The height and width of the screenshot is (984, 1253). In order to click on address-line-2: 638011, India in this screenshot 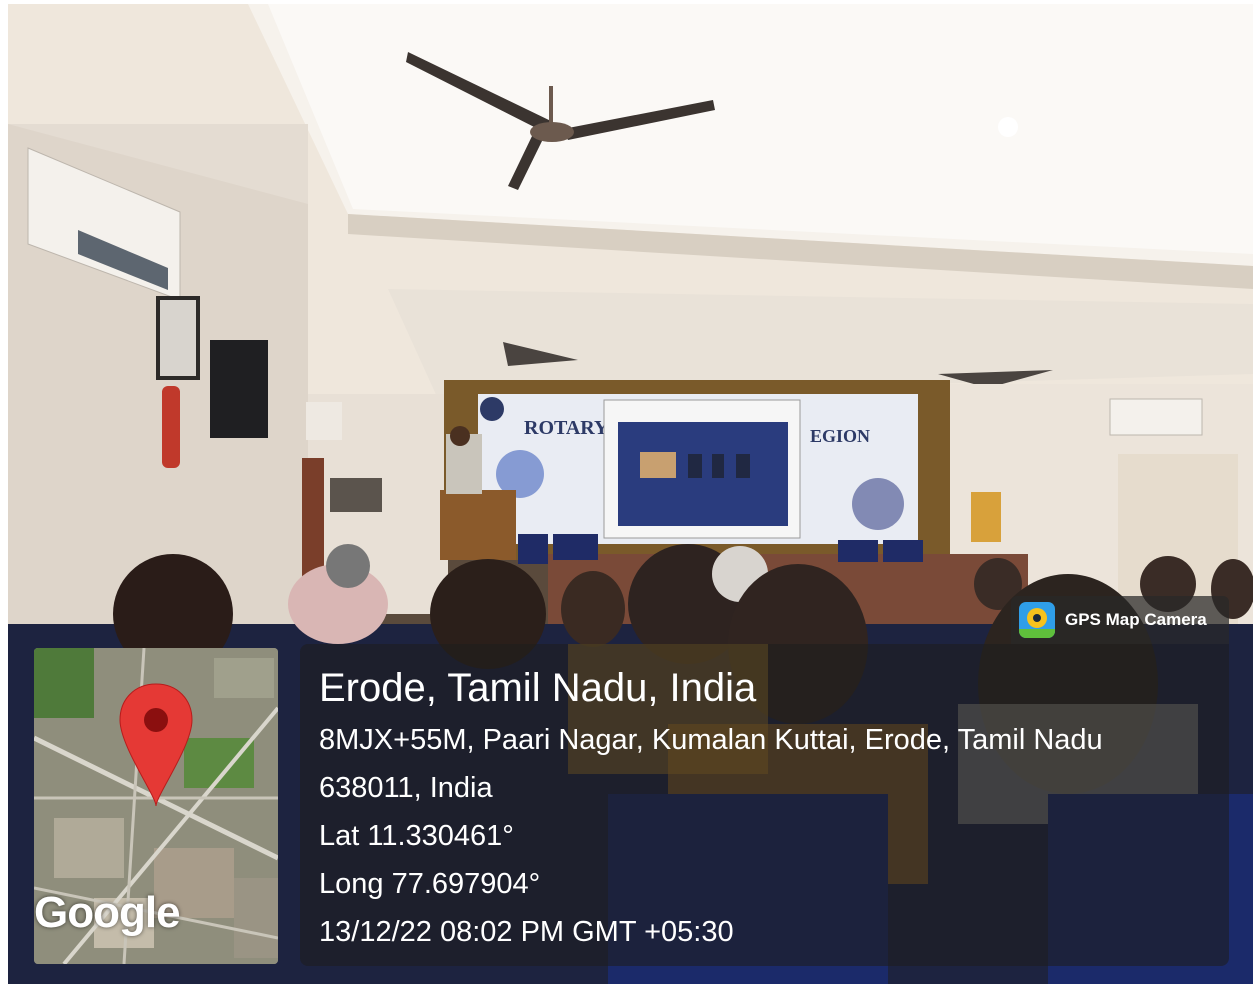, I will do `click(406, 788)`.